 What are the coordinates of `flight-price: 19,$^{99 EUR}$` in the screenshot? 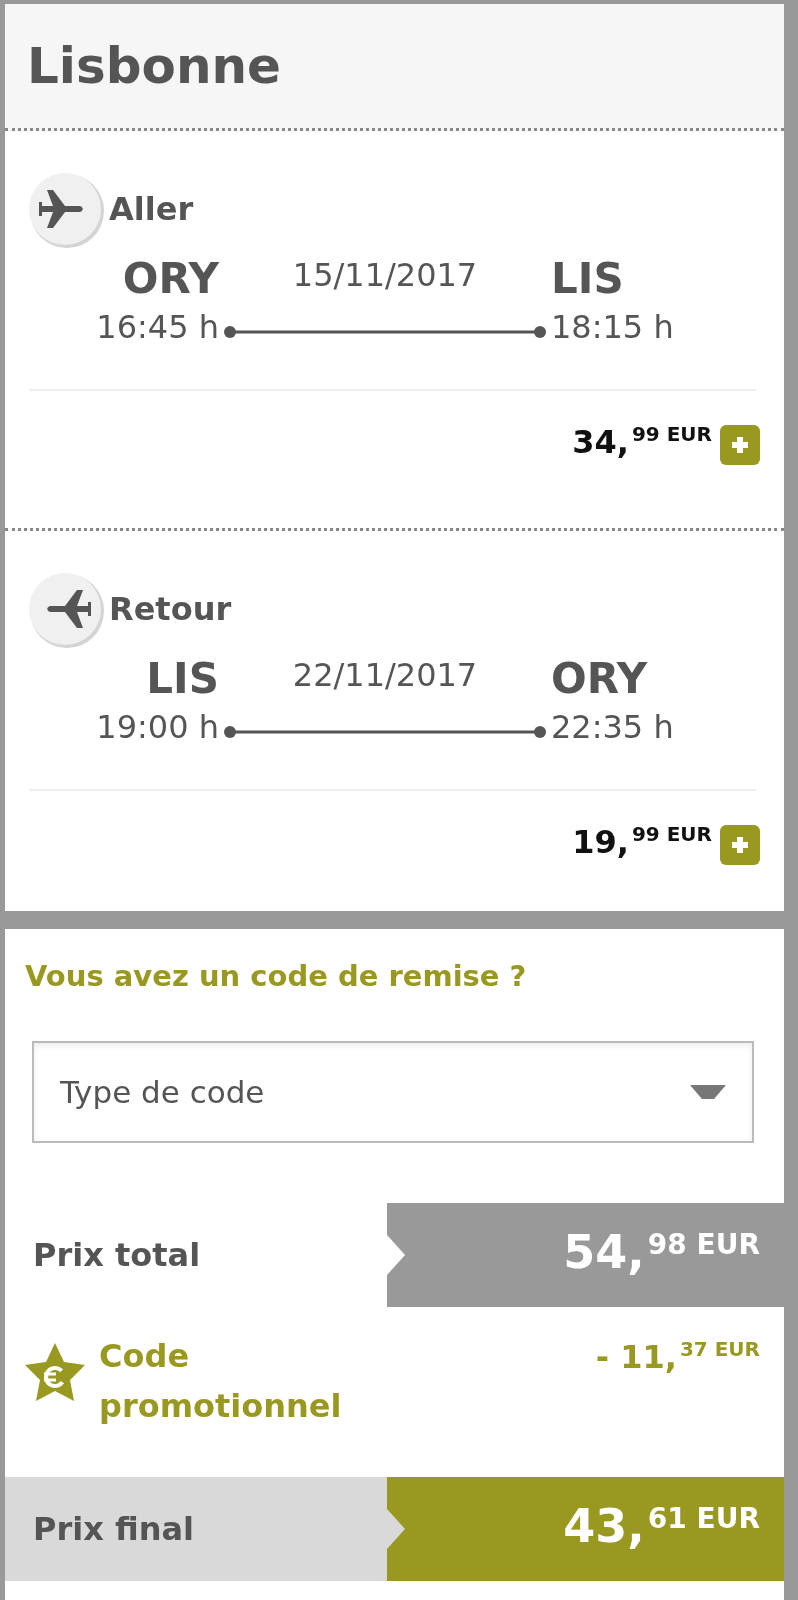 It's located at (642, 841).